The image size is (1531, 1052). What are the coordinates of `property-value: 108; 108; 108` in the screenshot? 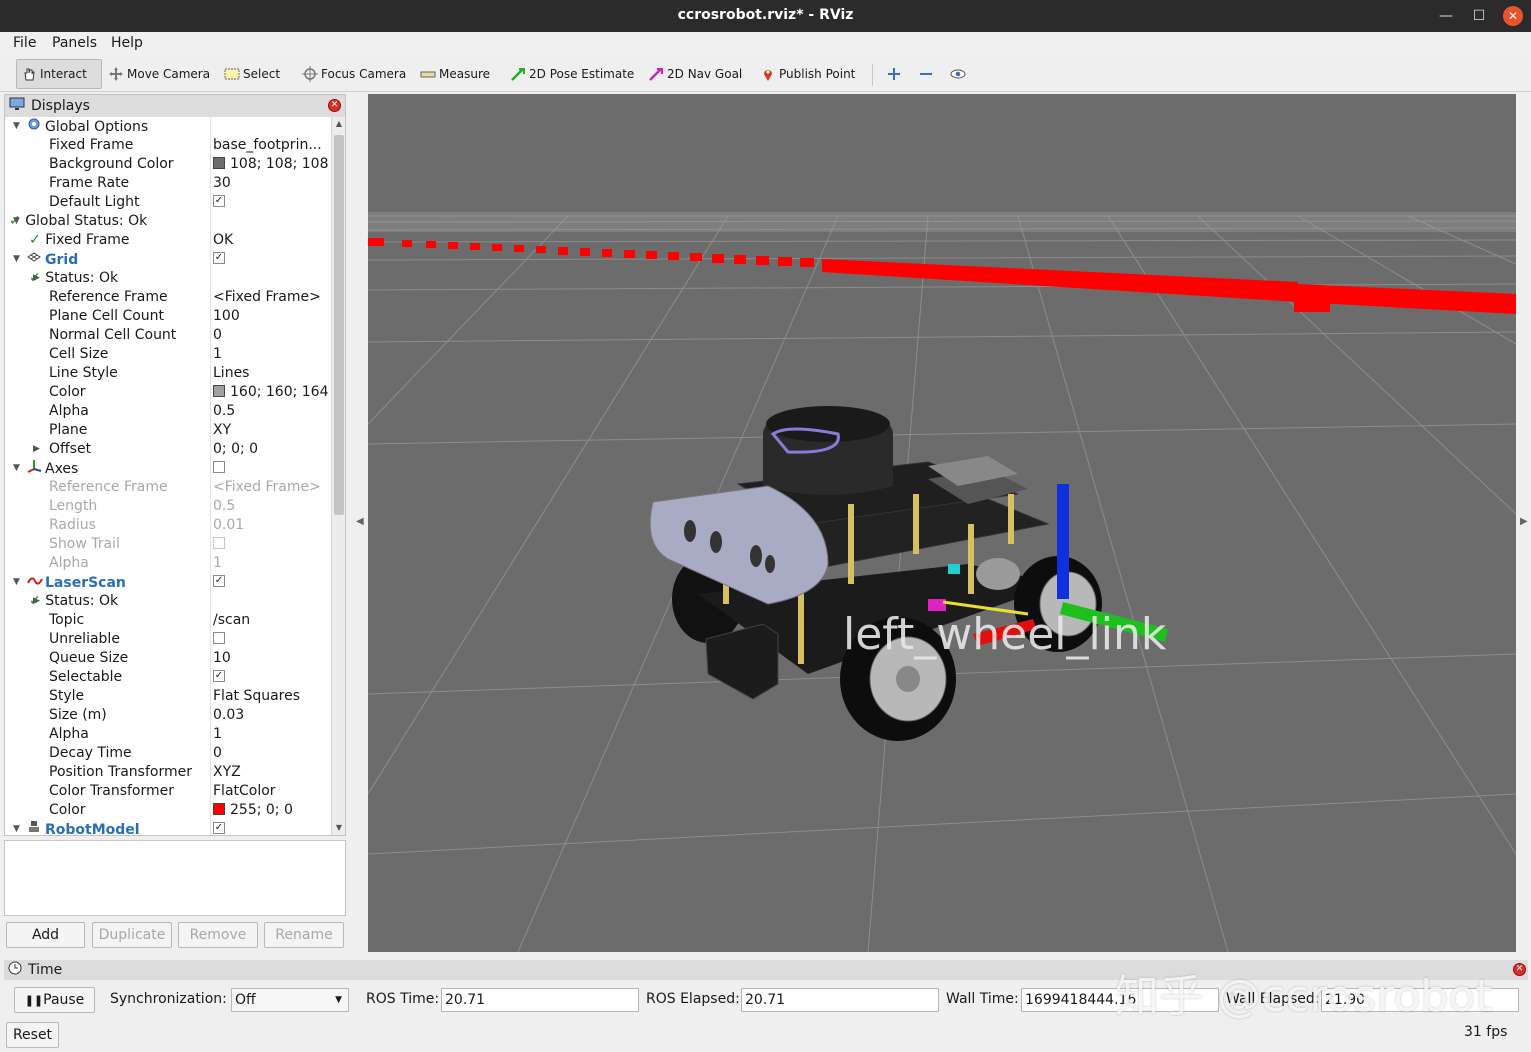 It's located at (272, 164).